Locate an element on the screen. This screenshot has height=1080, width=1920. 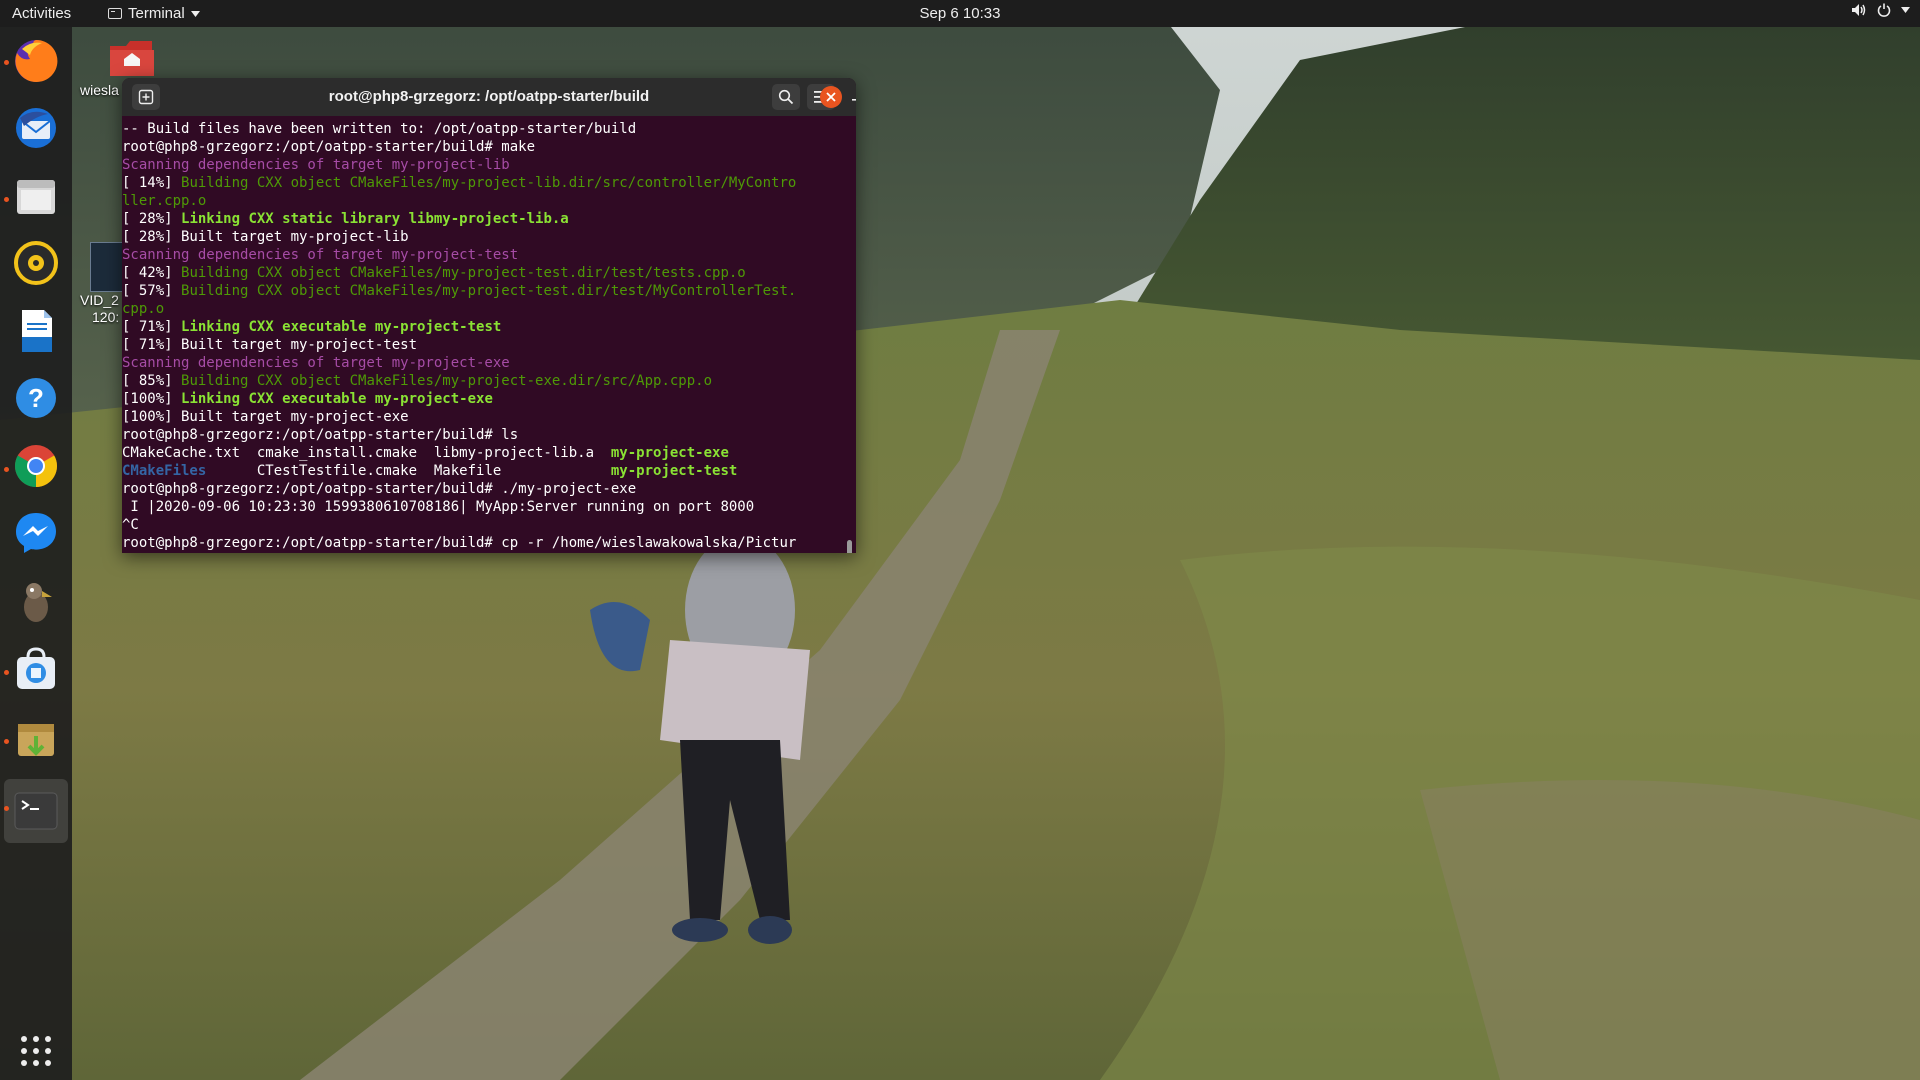
terminal-text-segment: my-project-exe is located at coordinates (669, 453).